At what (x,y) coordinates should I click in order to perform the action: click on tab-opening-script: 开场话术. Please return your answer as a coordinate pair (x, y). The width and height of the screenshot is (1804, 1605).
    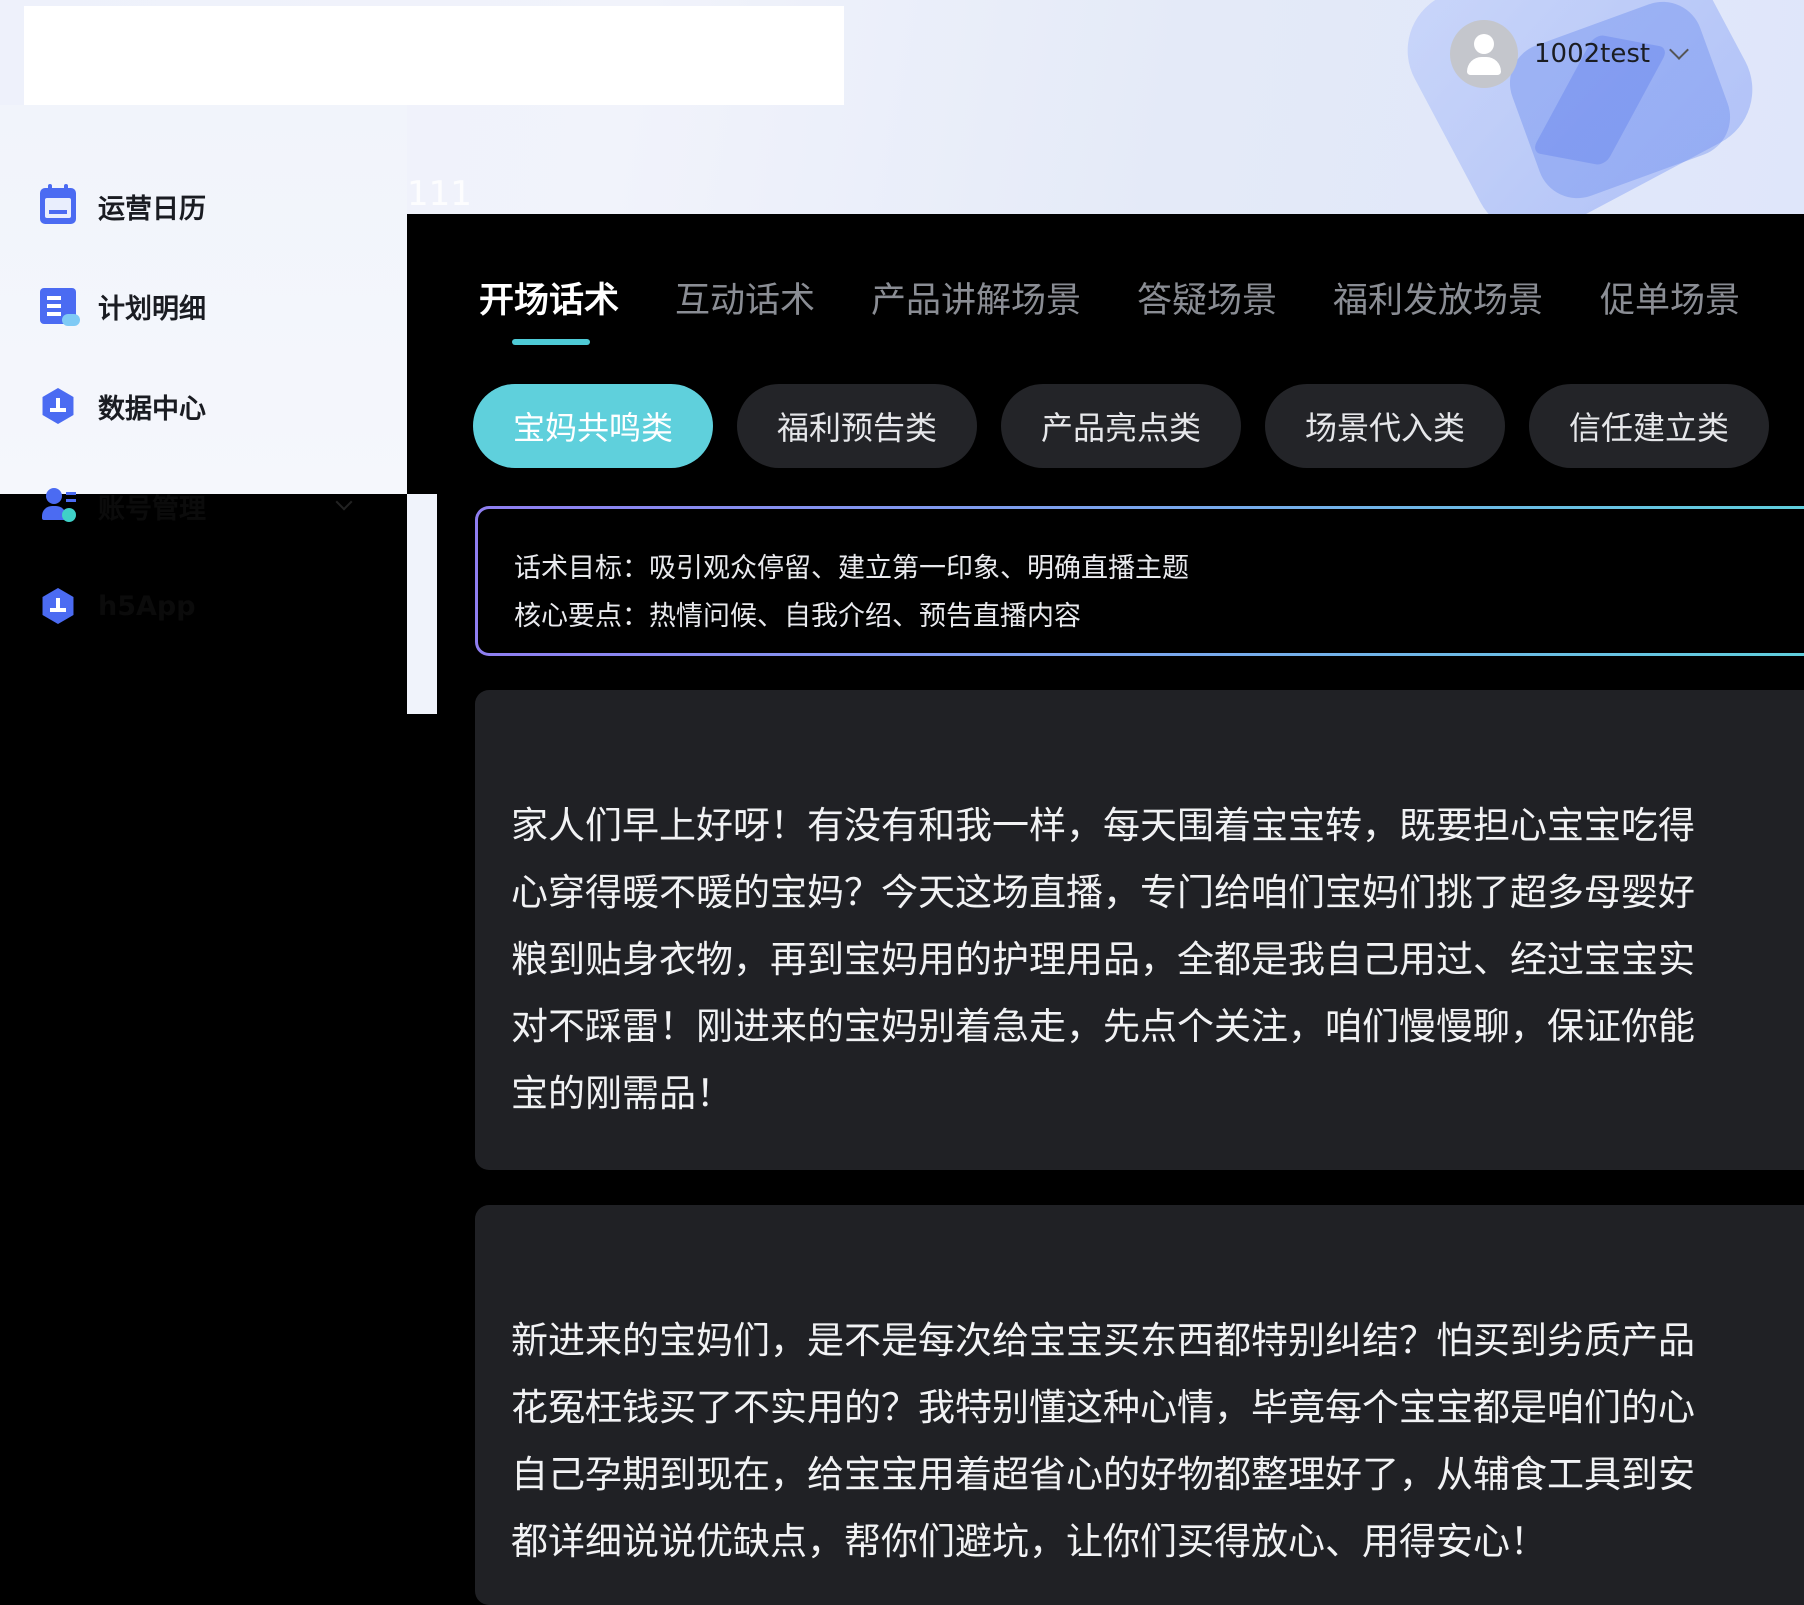
    Looking at the image, I should click on (549, 297).